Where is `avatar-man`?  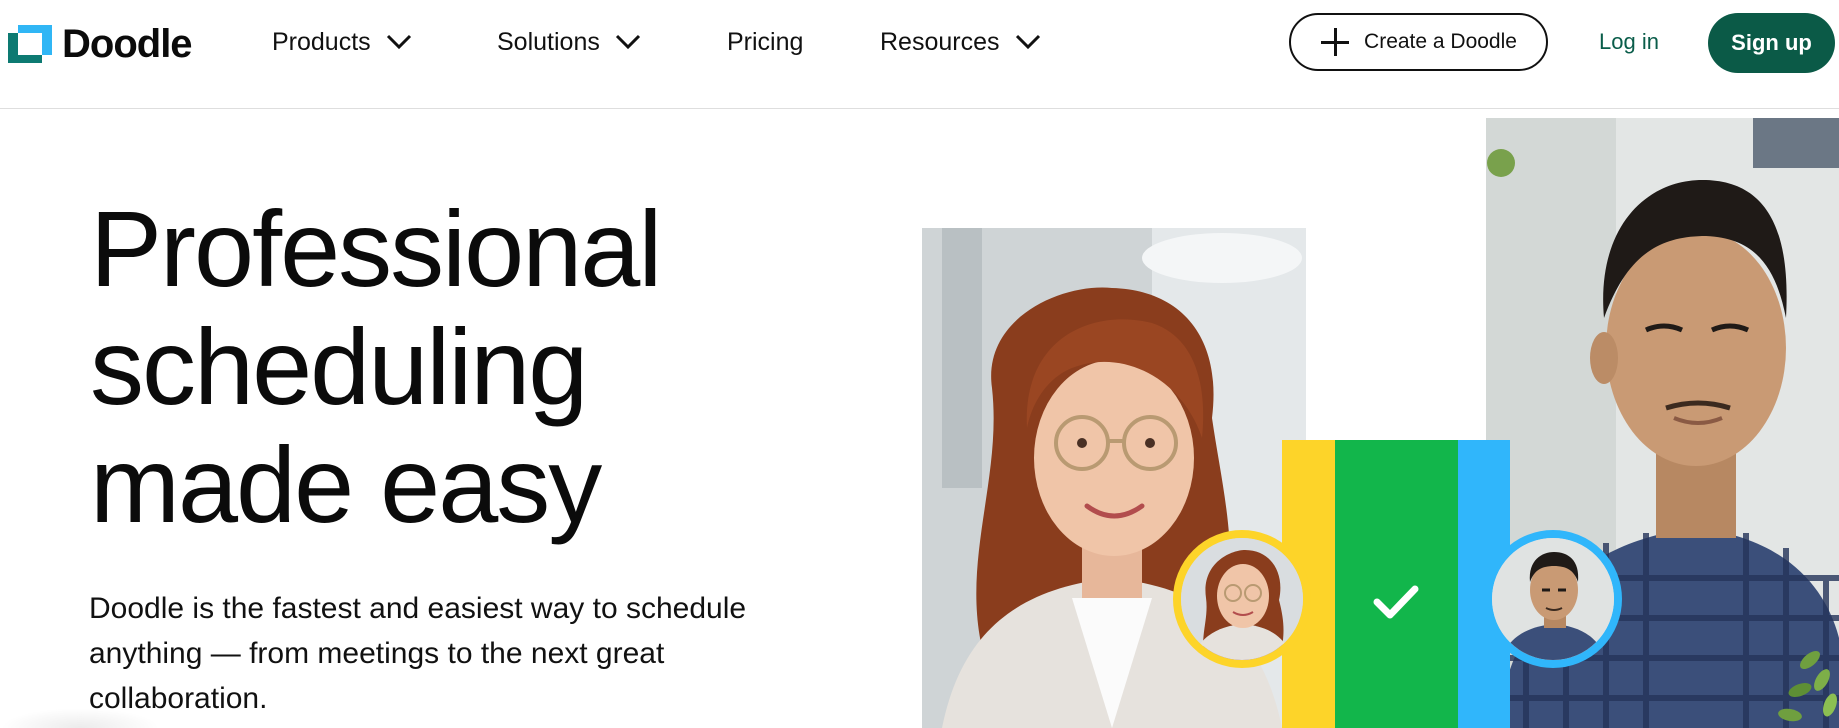 avatar-man is located at coordinates (1553, 599).